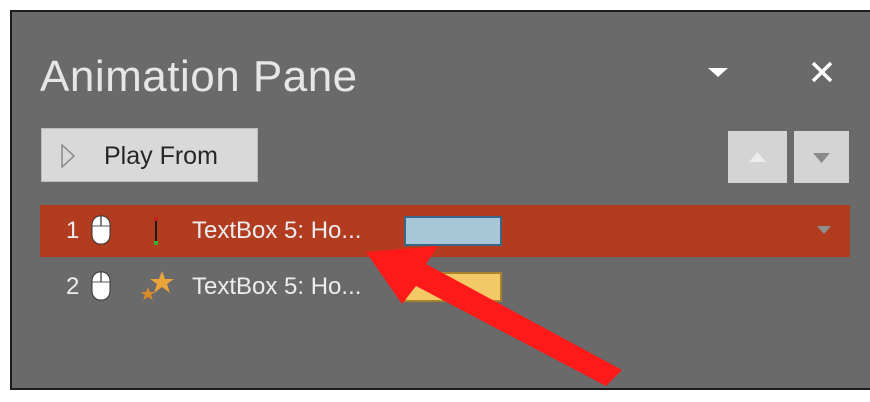 This screenshot has width=870, height=402. Describe the element at coordinates (157, 285) in the screenshot. I see `star-emphasis-icon` at that location.